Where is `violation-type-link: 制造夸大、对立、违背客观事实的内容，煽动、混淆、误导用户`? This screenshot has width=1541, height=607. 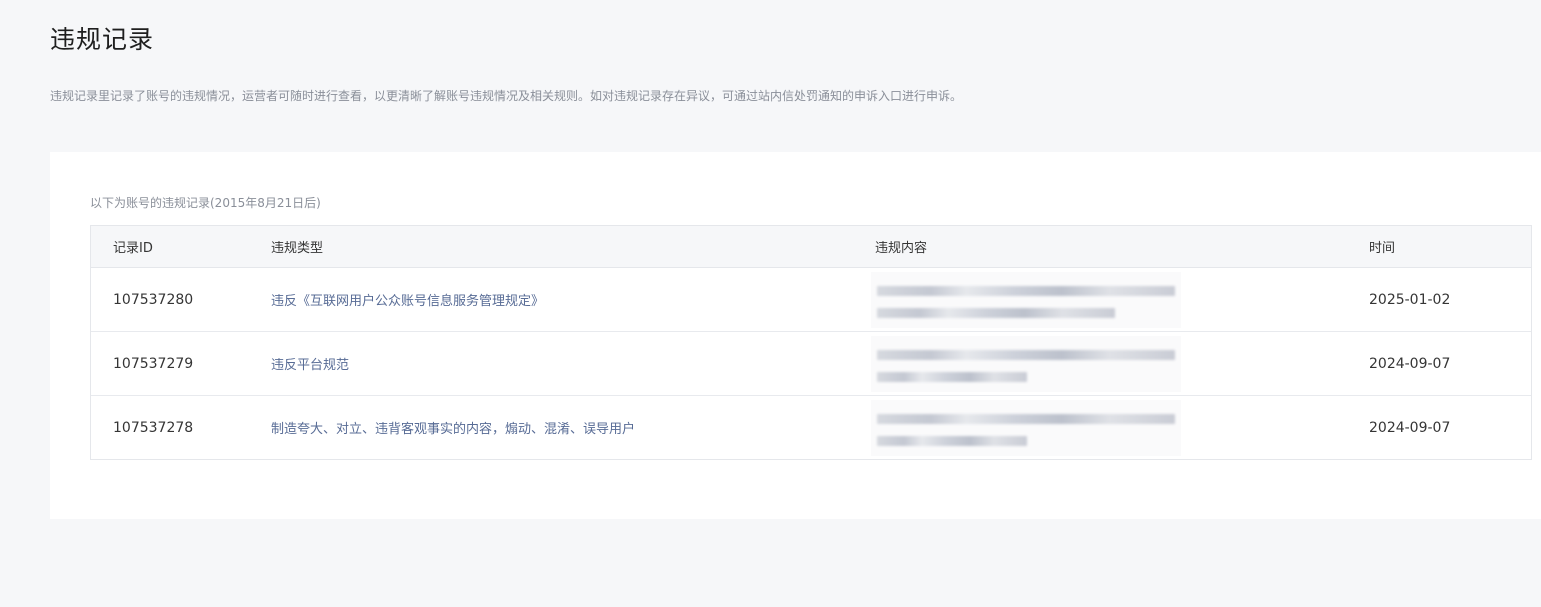
violation-type-link: 制造夸大、对立、违背客观事实的内容，煽动、混淆、误导用户 is located at coordinates (453, 429).